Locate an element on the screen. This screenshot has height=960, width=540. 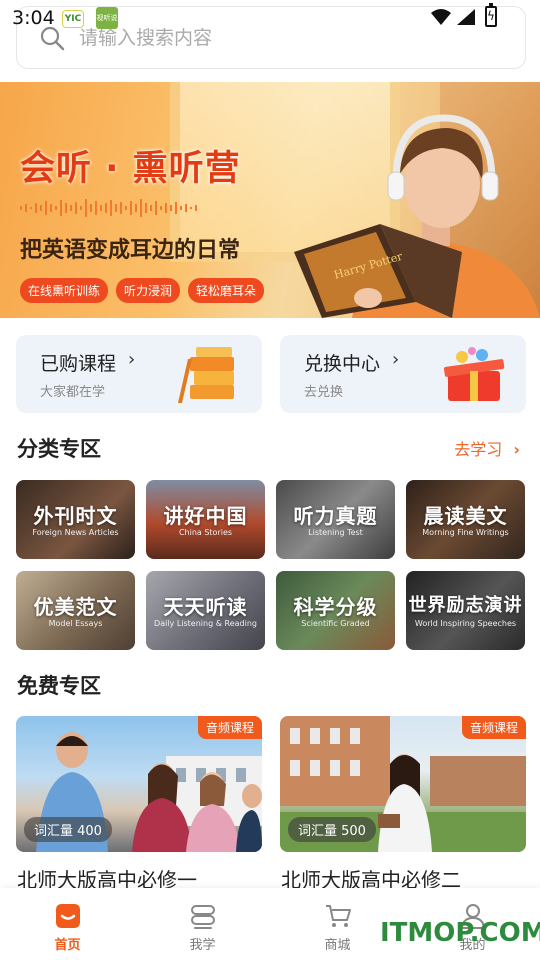
category-name: 科学分级 is located at coordinates (335, 607).